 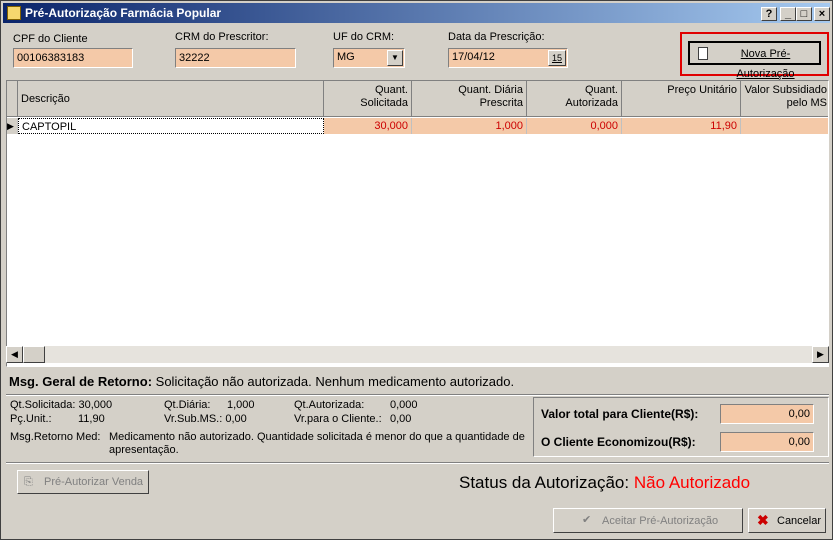 What do you see at coordinates (369, 58) in the screenshot?
I see `uf-select: MG ▼` at bounding box center [369, 58].